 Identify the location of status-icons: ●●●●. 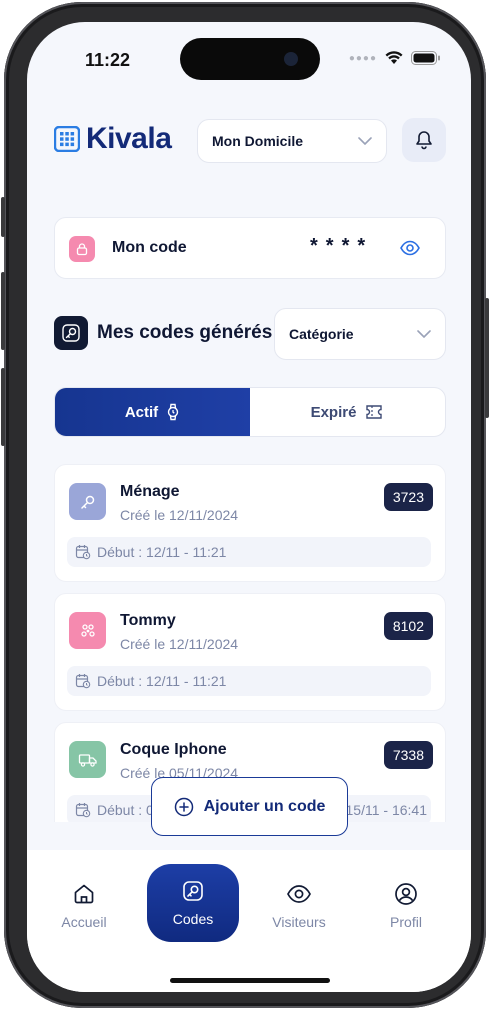
(395, 58).